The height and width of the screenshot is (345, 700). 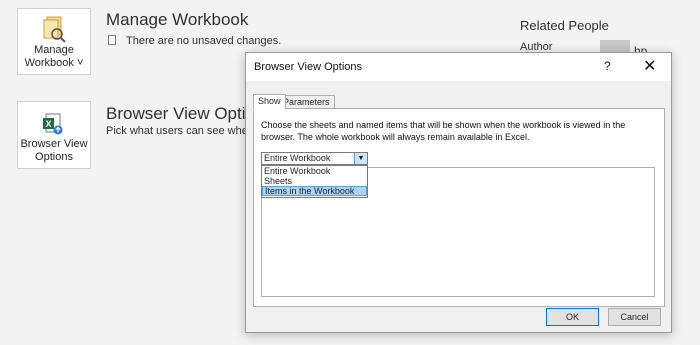 I want to click on help-button: ?, so click(x=607, y=66).